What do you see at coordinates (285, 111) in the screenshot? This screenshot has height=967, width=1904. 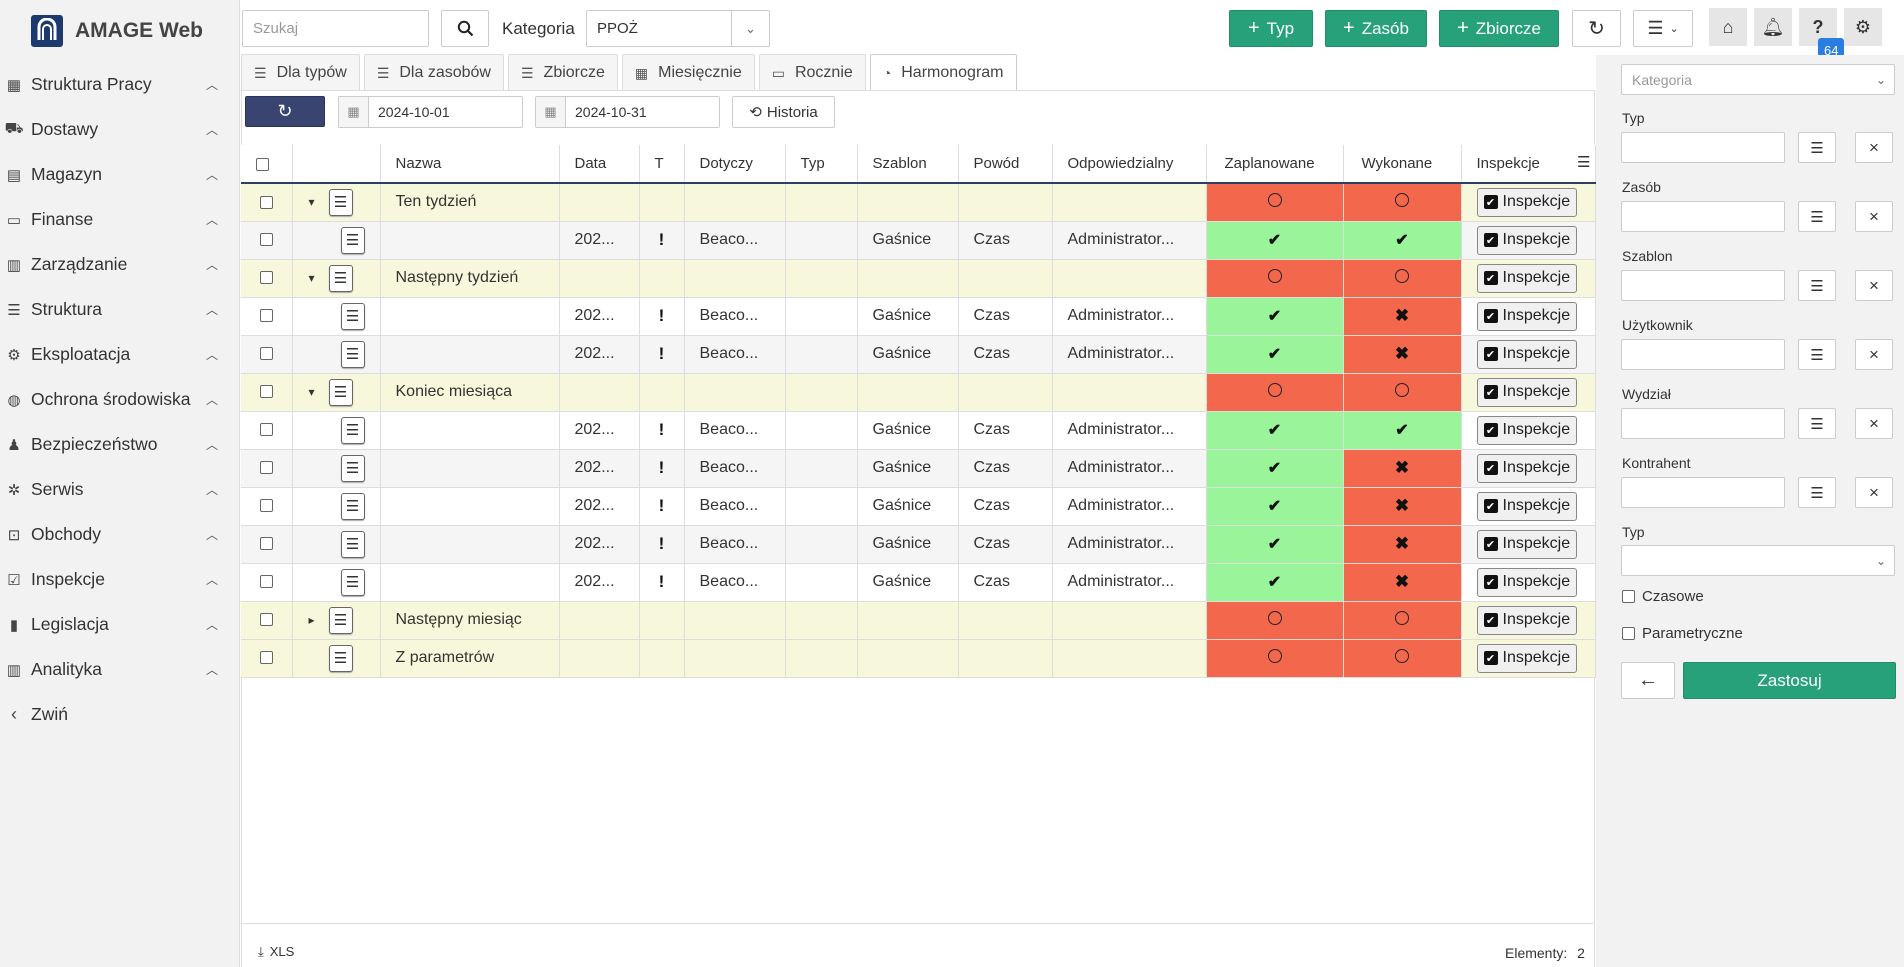 I see `reload-button: ↻` at bounding box center [285, 111].